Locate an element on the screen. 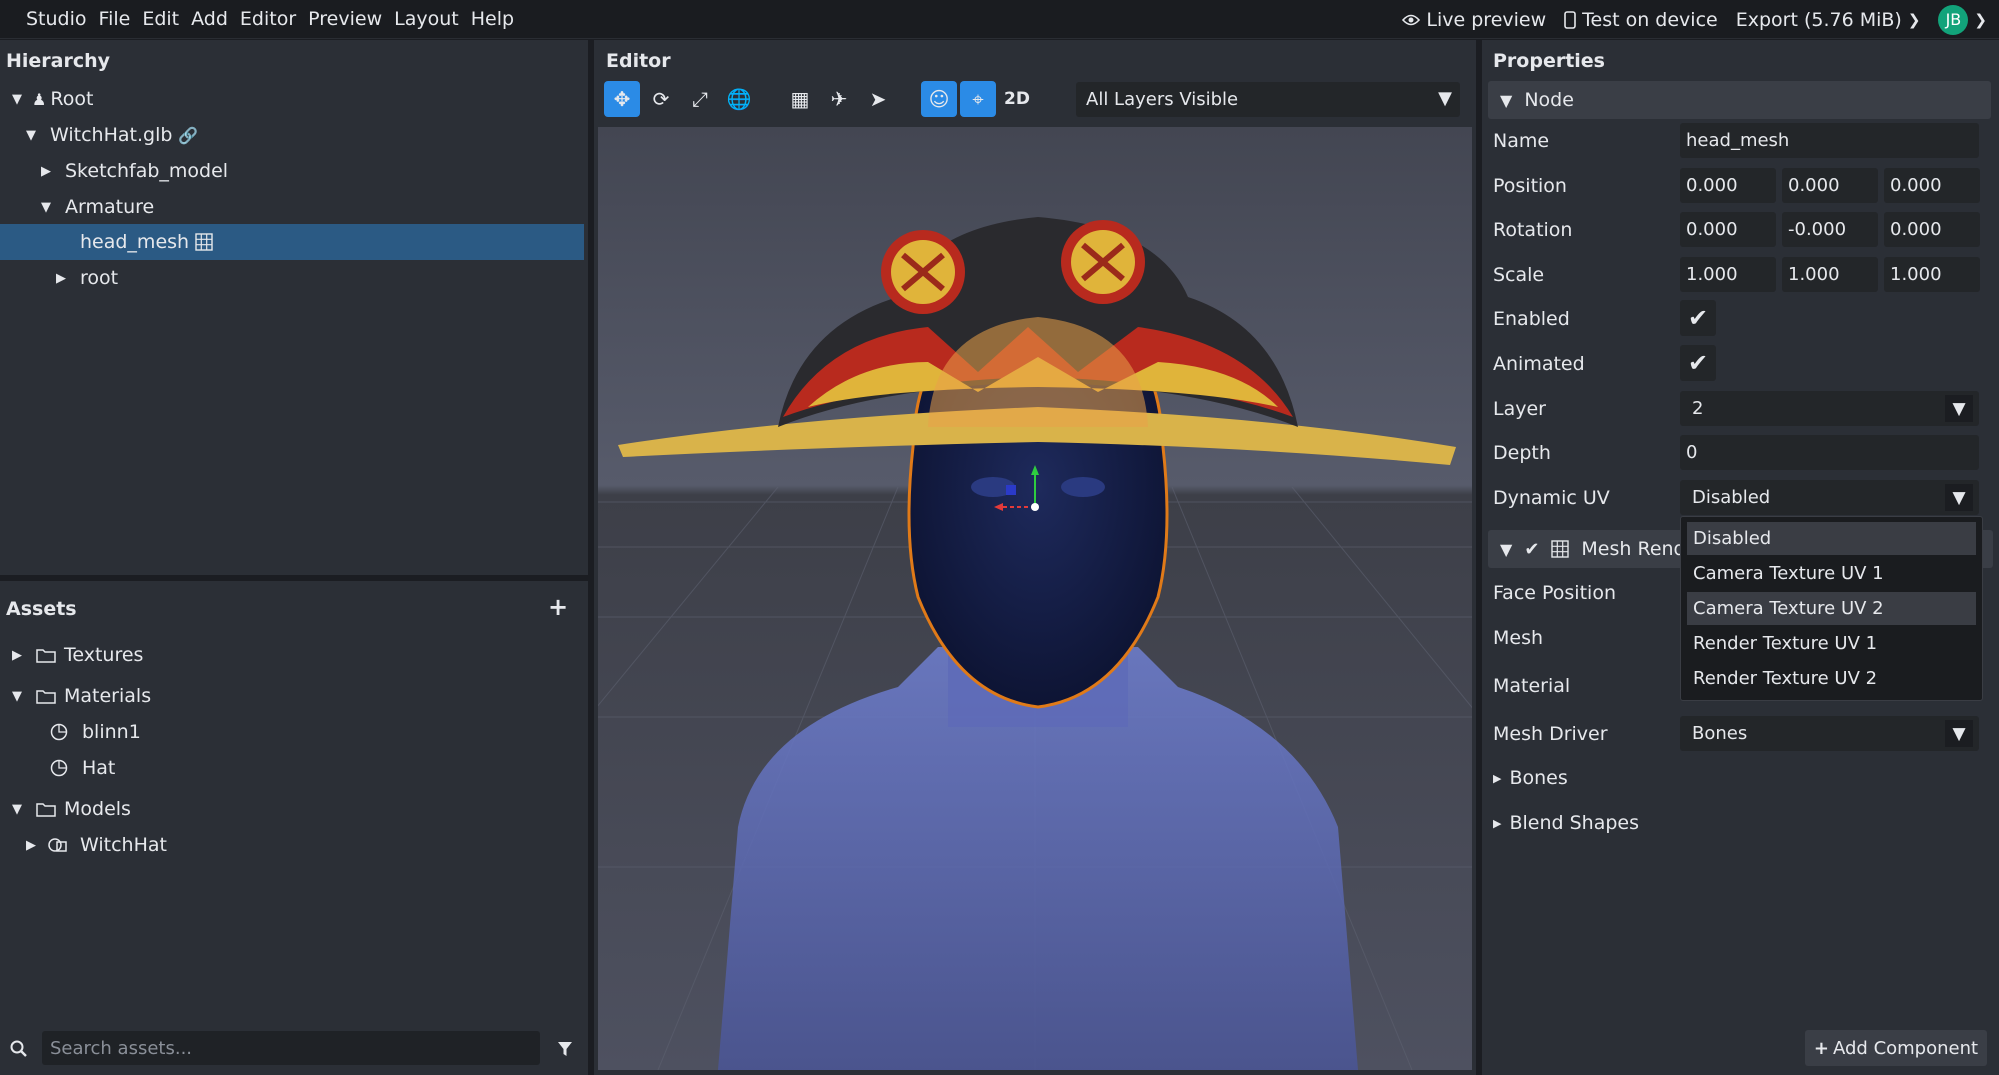 The image size is (1999, 1075). move-tool-button: ✥ is located at coordinates (622, 99).